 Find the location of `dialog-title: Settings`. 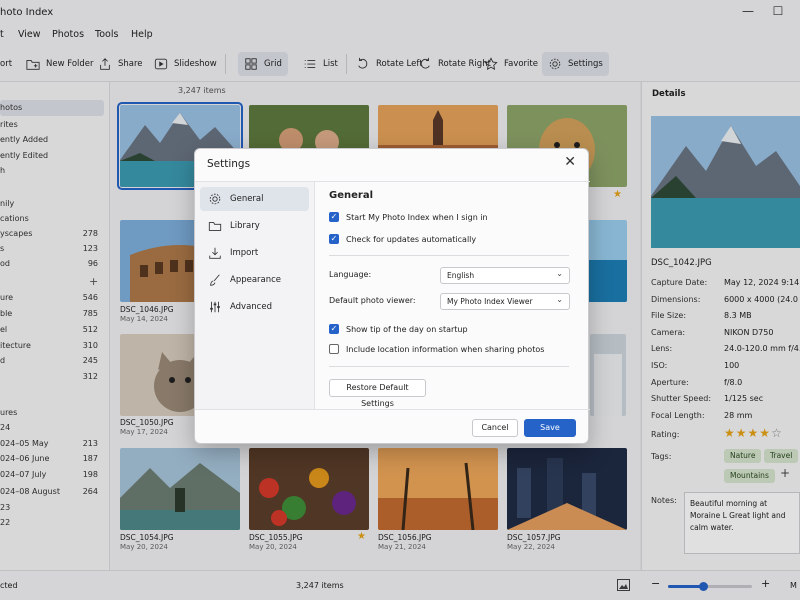

dialog-title: Settings is located at coordinates (229, 164).